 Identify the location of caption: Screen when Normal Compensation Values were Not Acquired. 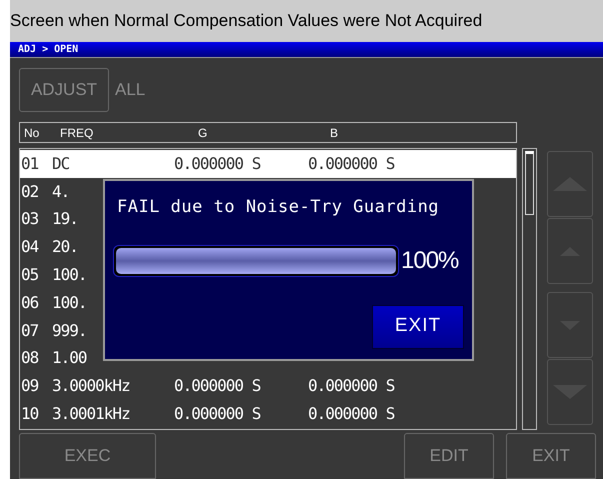
(246, 21).